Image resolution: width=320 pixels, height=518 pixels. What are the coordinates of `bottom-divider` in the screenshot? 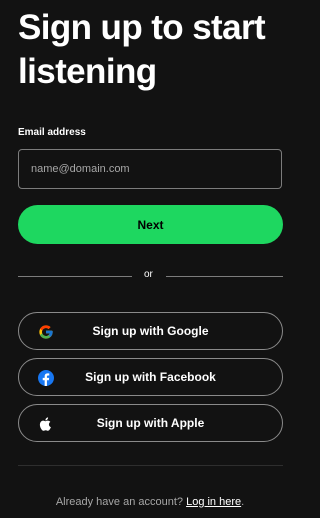 It's located at (150, 465).